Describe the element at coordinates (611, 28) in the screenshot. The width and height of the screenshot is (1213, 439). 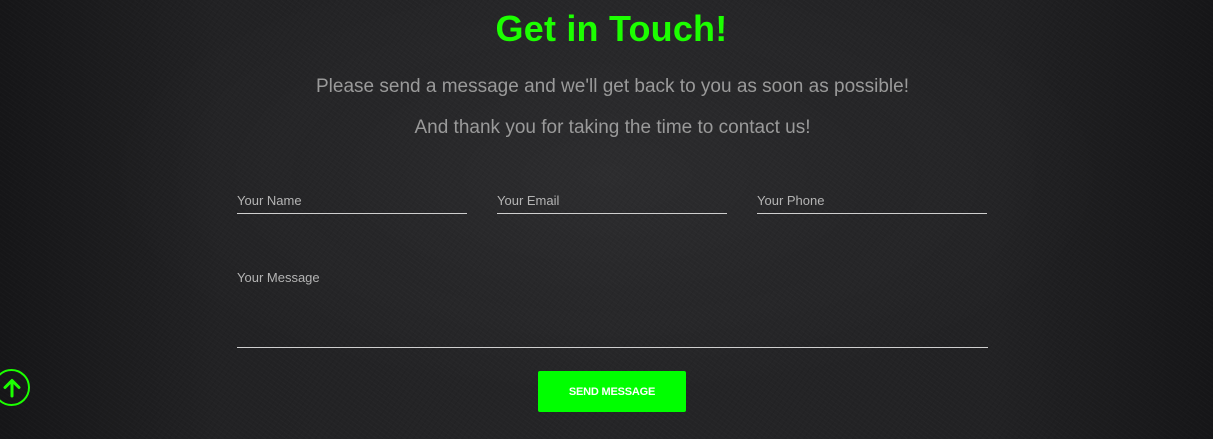
I see `page-title: Get in Touch!` at that location.